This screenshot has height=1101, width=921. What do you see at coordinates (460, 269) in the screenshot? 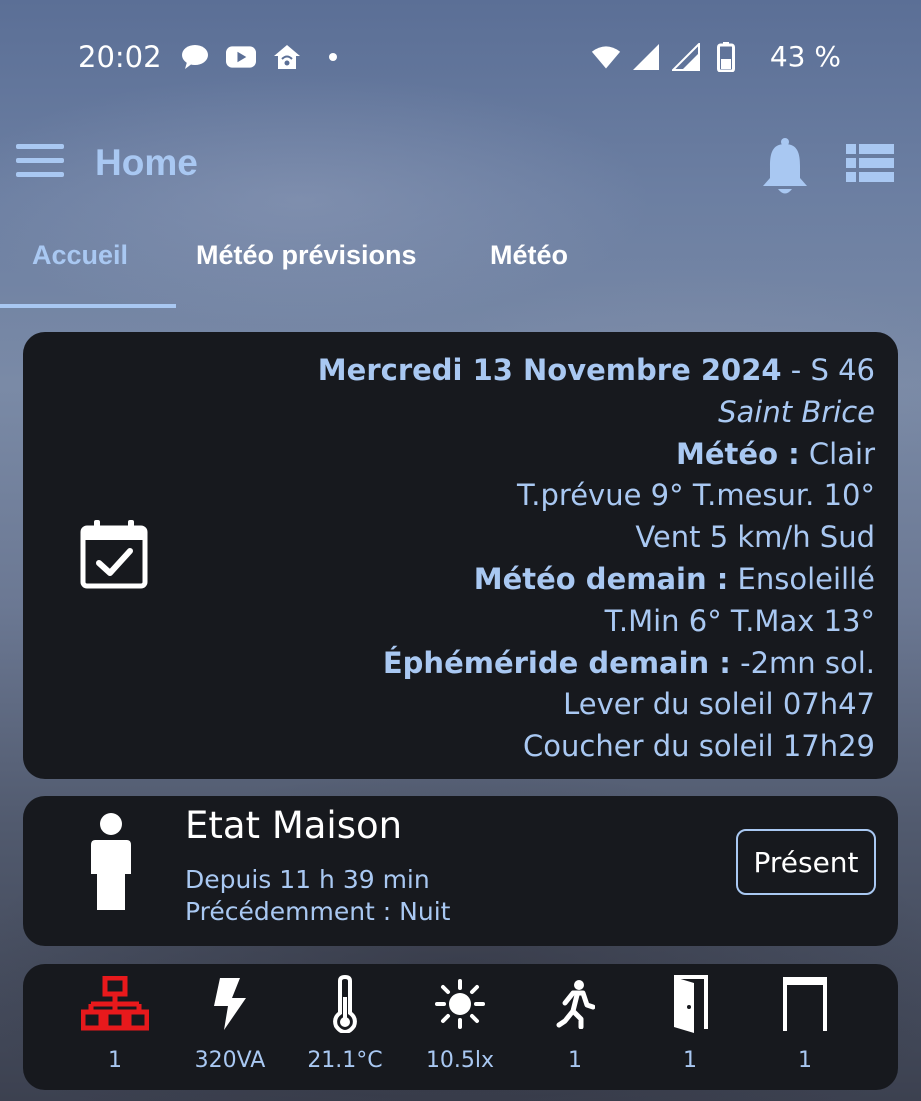
I see `tab-bar: Accueil Météo prévisions Météo` at bounding box center [460, 269].